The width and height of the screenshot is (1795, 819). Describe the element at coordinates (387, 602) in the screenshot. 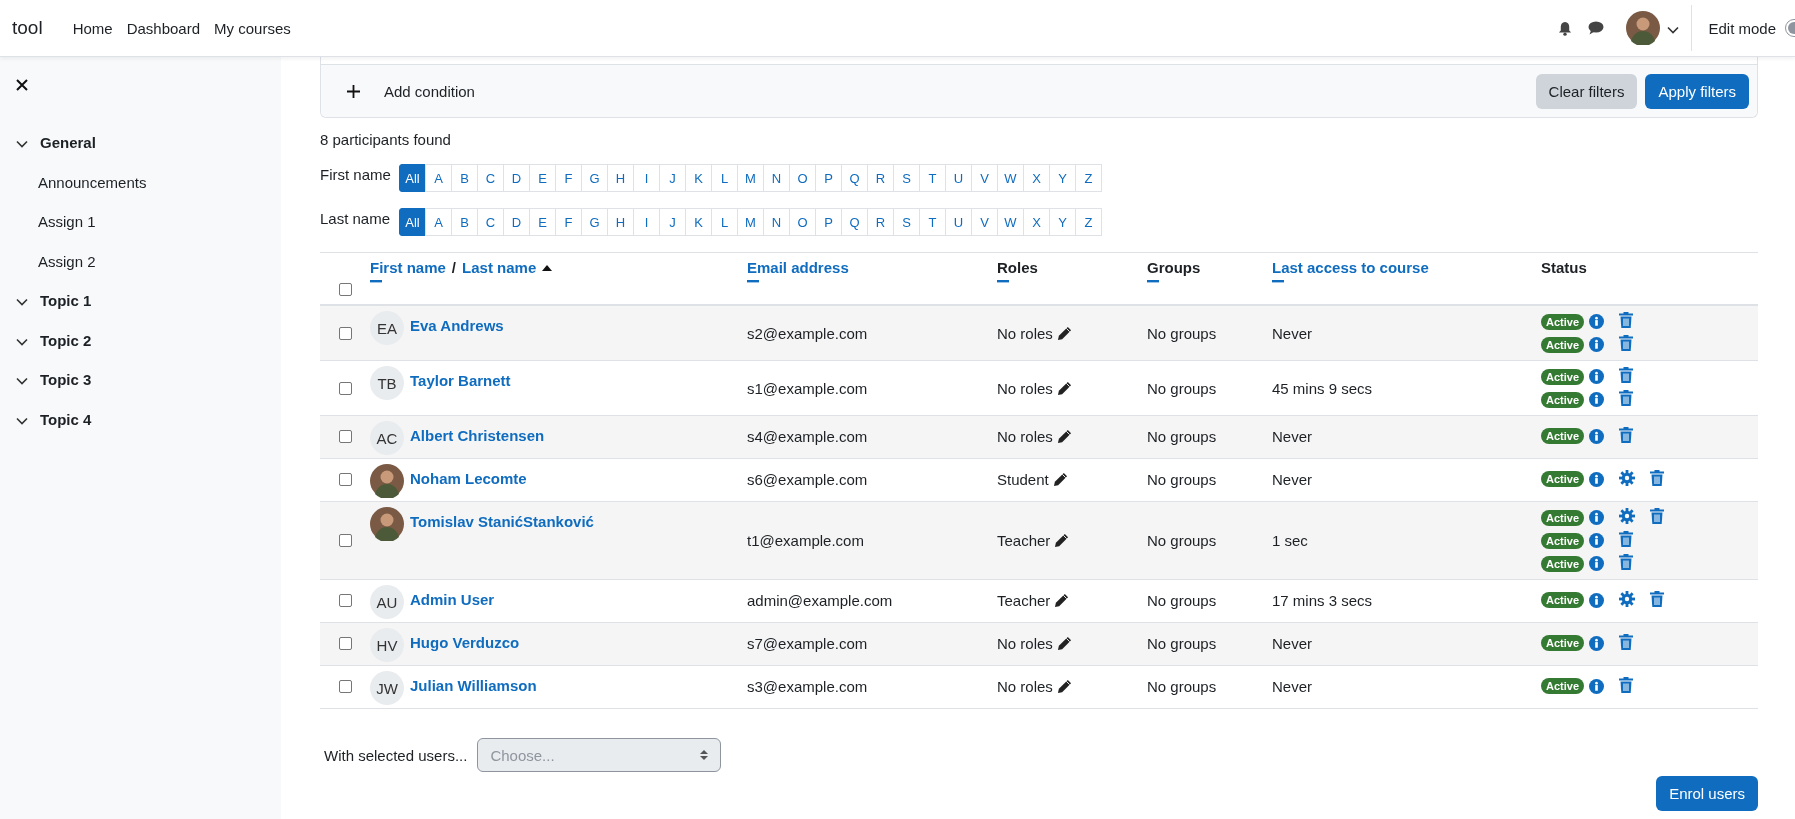

I see `user-initials: AU` at that location.